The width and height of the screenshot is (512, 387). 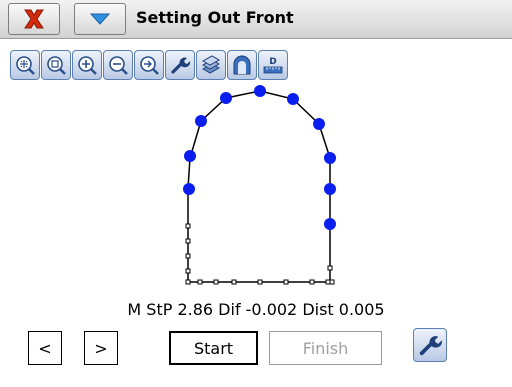 I want to click on dimension-glyph: D, so click(x=272, y=62).